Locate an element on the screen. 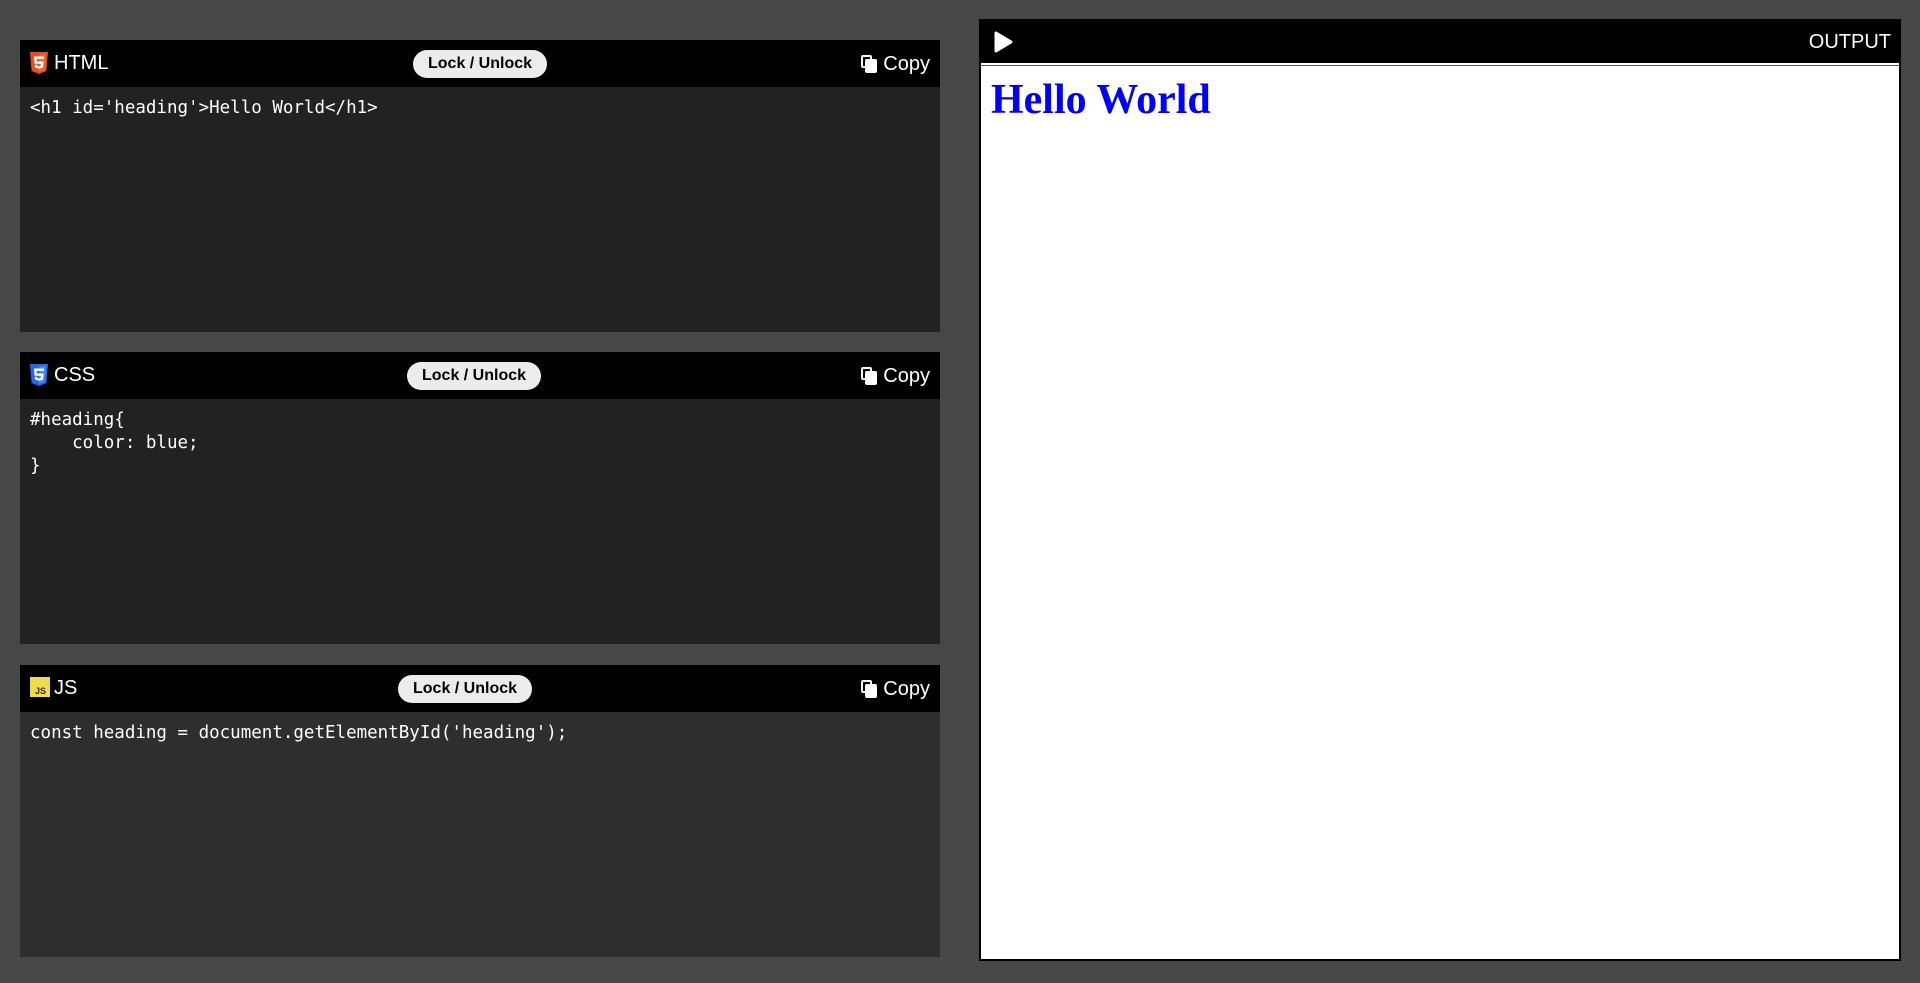 This screenshot has width=1920, height=983. js-icon: JS is located at coordinates (40, 688).